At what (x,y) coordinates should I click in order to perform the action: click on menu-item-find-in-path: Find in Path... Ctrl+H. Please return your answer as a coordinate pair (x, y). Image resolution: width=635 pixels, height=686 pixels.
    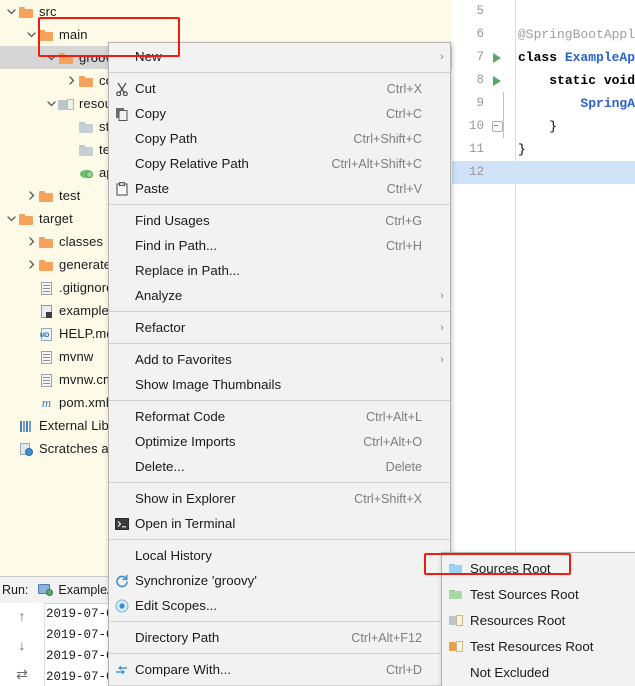
    Looking at the image, I should click on (279, 245).